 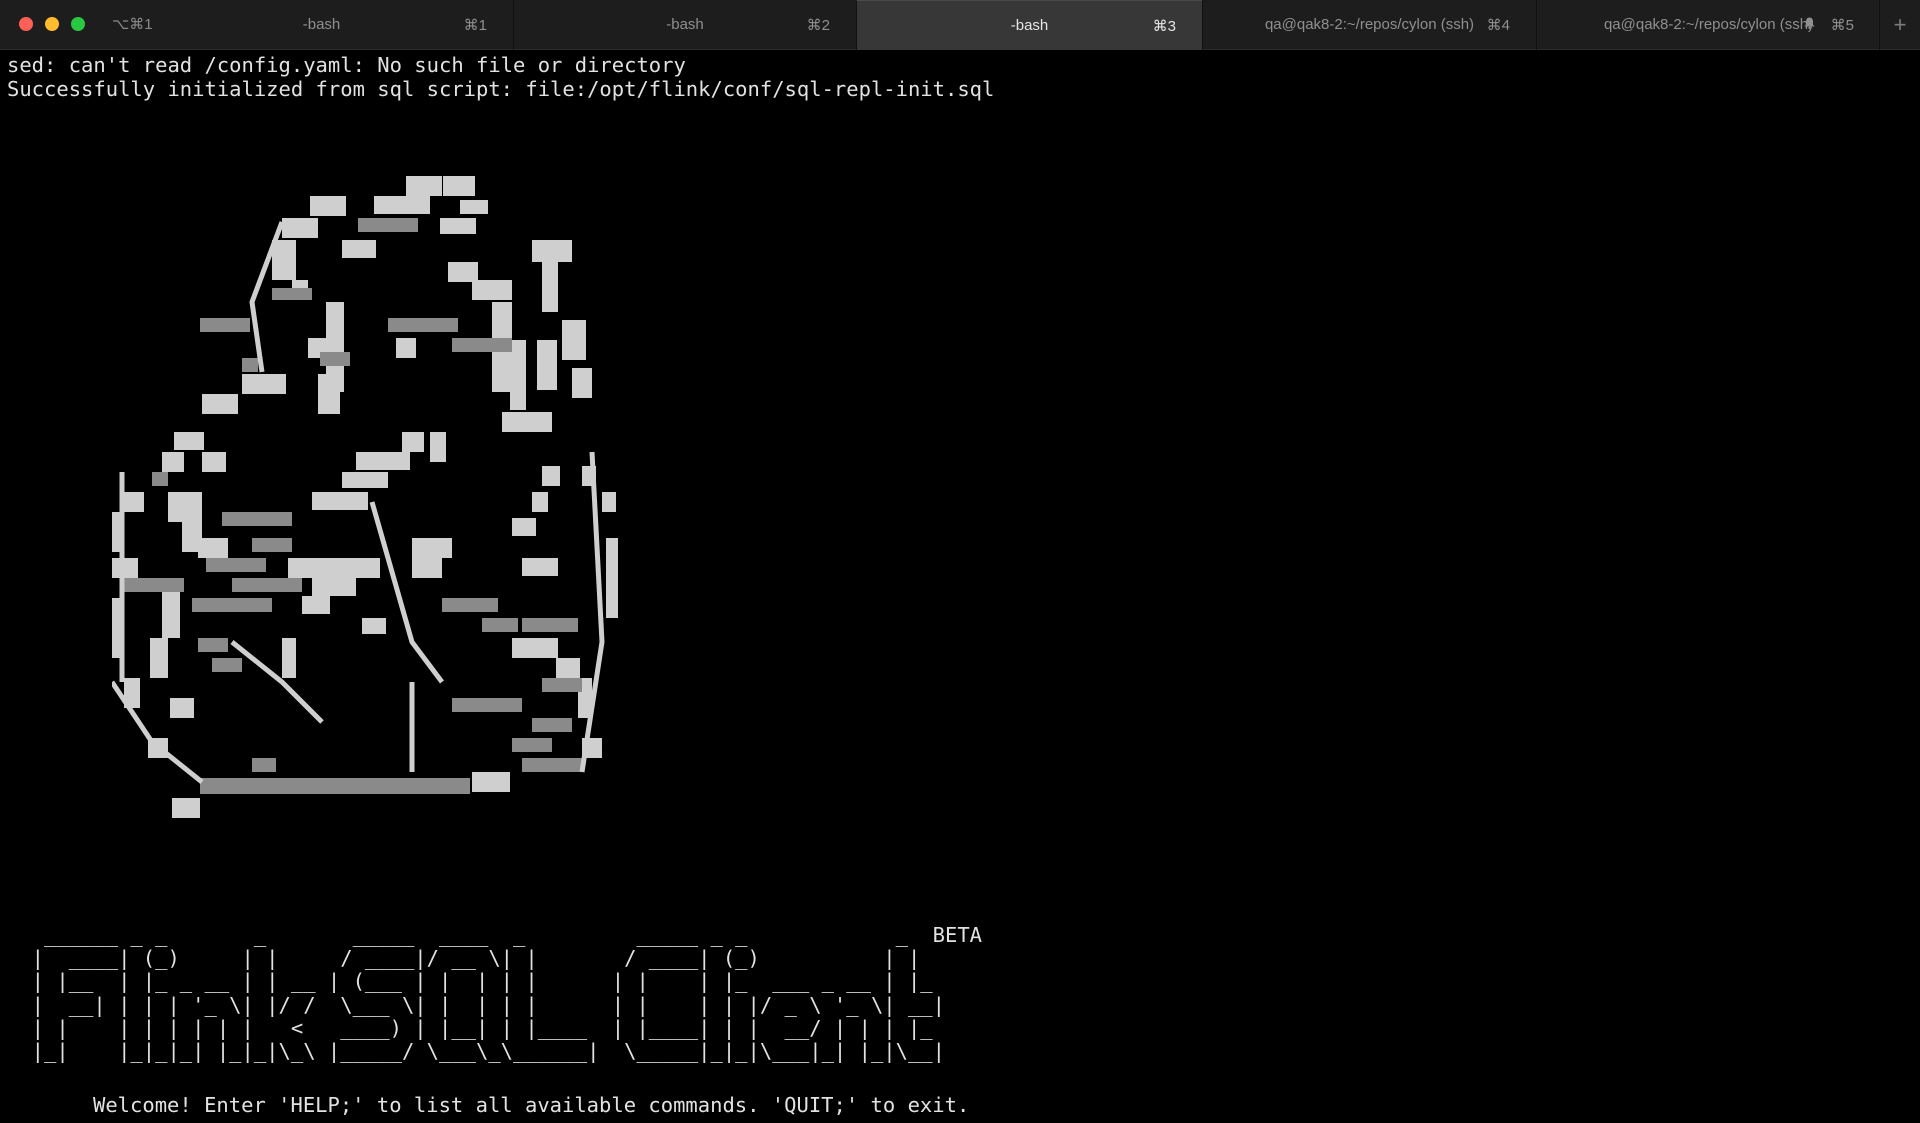 I want to click on new-tab-button: +, so click(x=1899, y=25).